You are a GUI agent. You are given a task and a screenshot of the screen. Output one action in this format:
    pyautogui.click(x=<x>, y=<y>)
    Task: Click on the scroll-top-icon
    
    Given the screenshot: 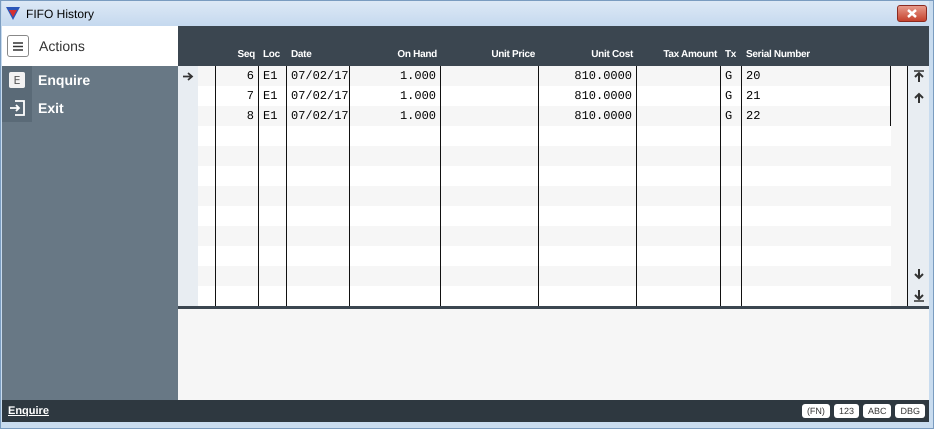 What is the action you would take?
    pyautogui.click(x=919, y=76)
    